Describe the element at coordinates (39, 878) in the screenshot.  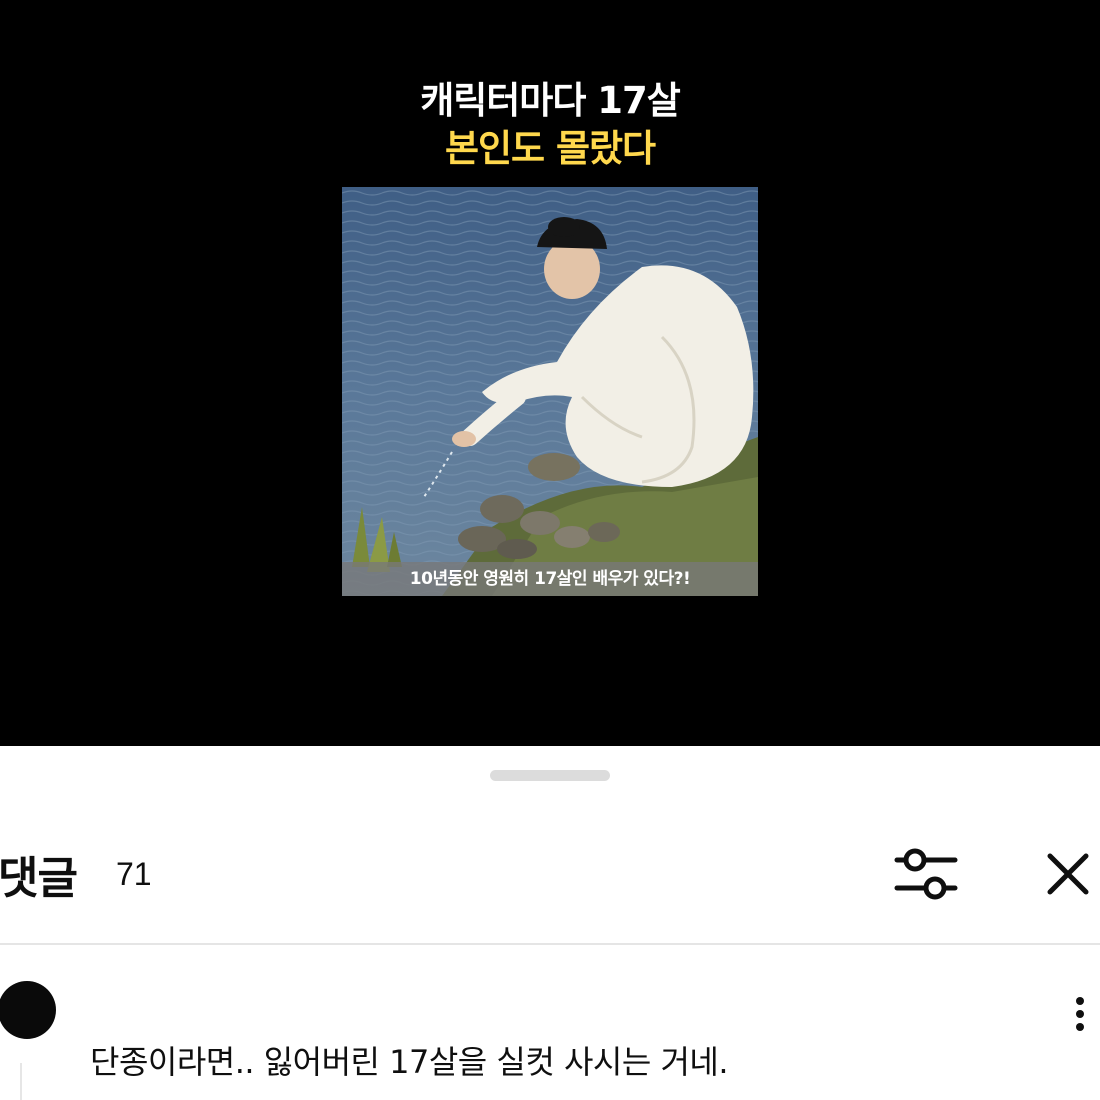
I see `comments-title: 댓글` at that location.